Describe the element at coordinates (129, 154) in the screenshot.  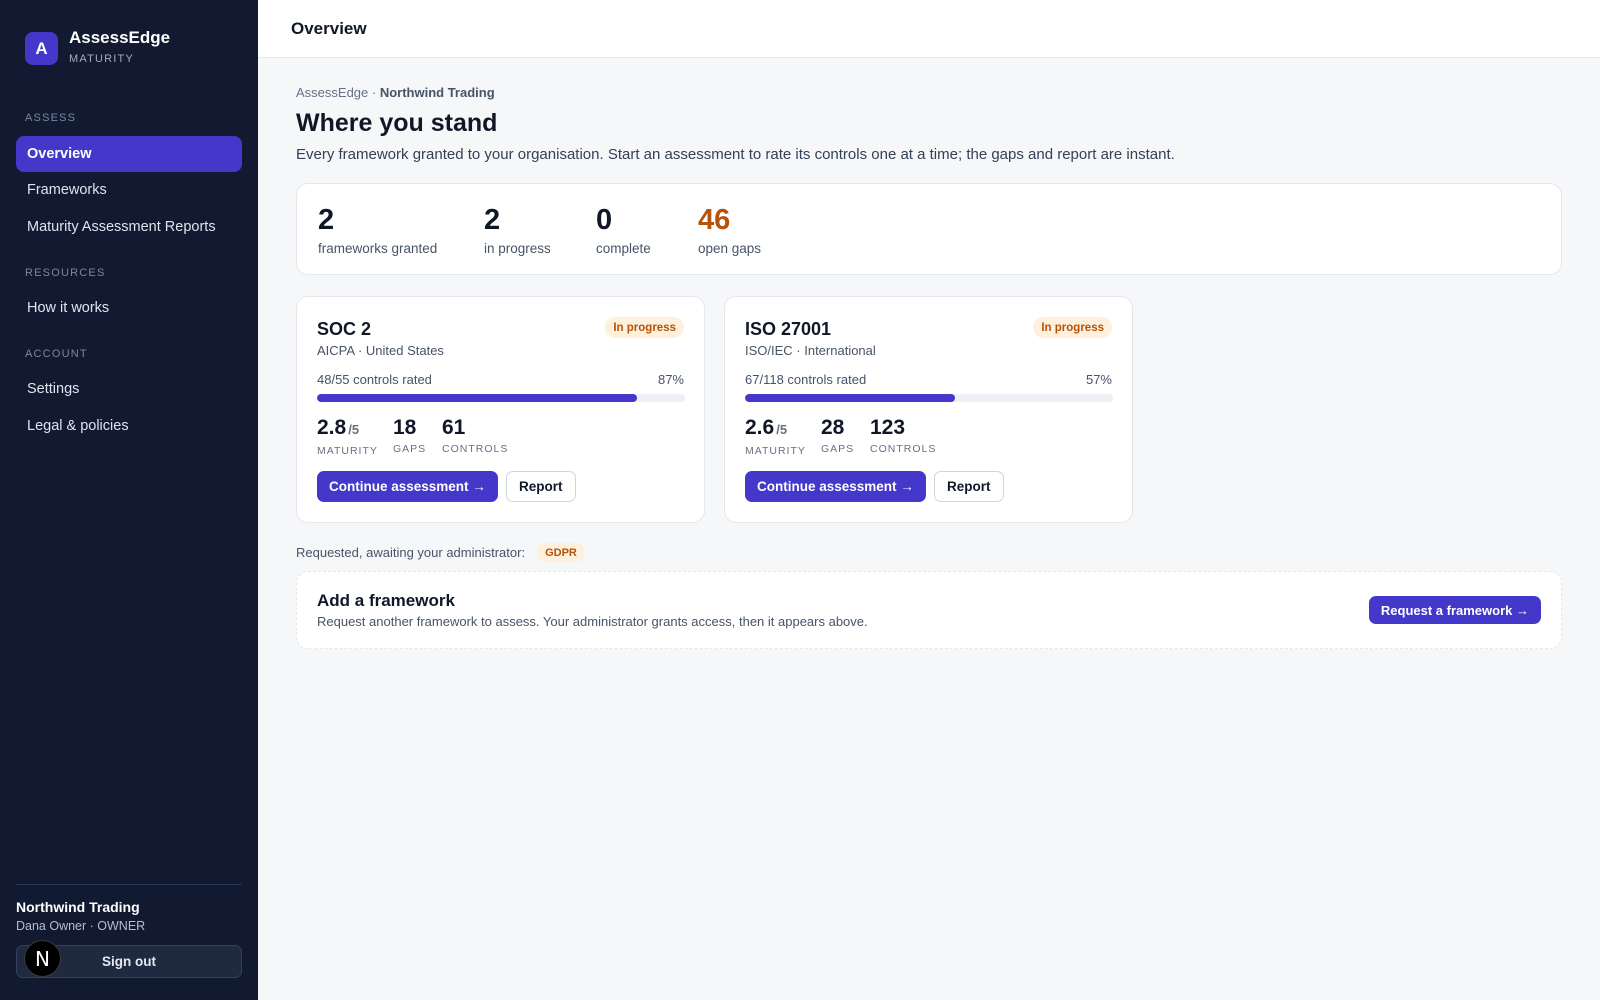
I see `sidebar-item-overview: Overview` at that location.